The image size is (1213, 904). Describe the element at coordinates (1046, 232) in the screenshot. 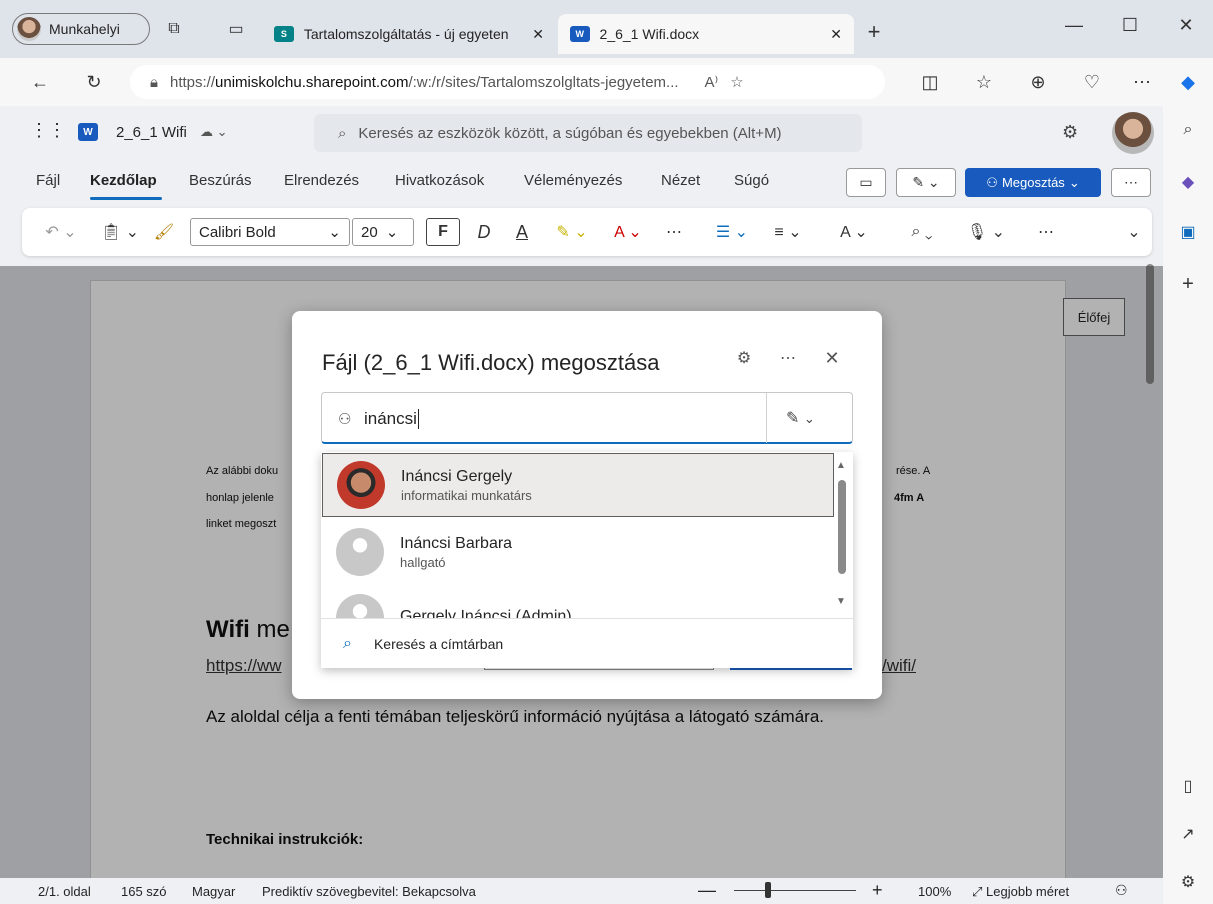

I see `more-ribbon-icon: ⋯` at that location.